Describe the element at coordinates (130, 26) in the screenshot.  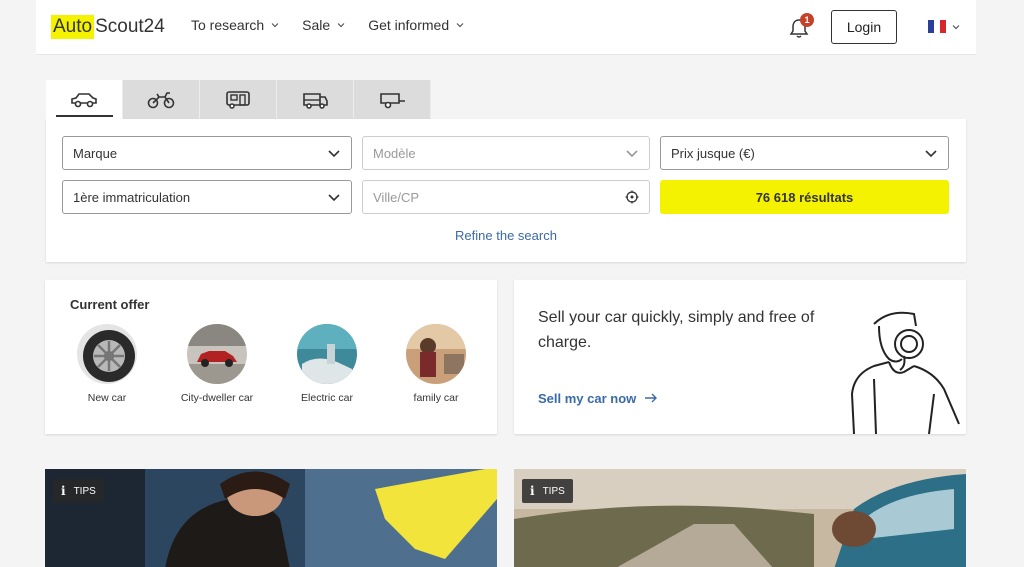
I see `logo-part-scout: Scout24` at that location.